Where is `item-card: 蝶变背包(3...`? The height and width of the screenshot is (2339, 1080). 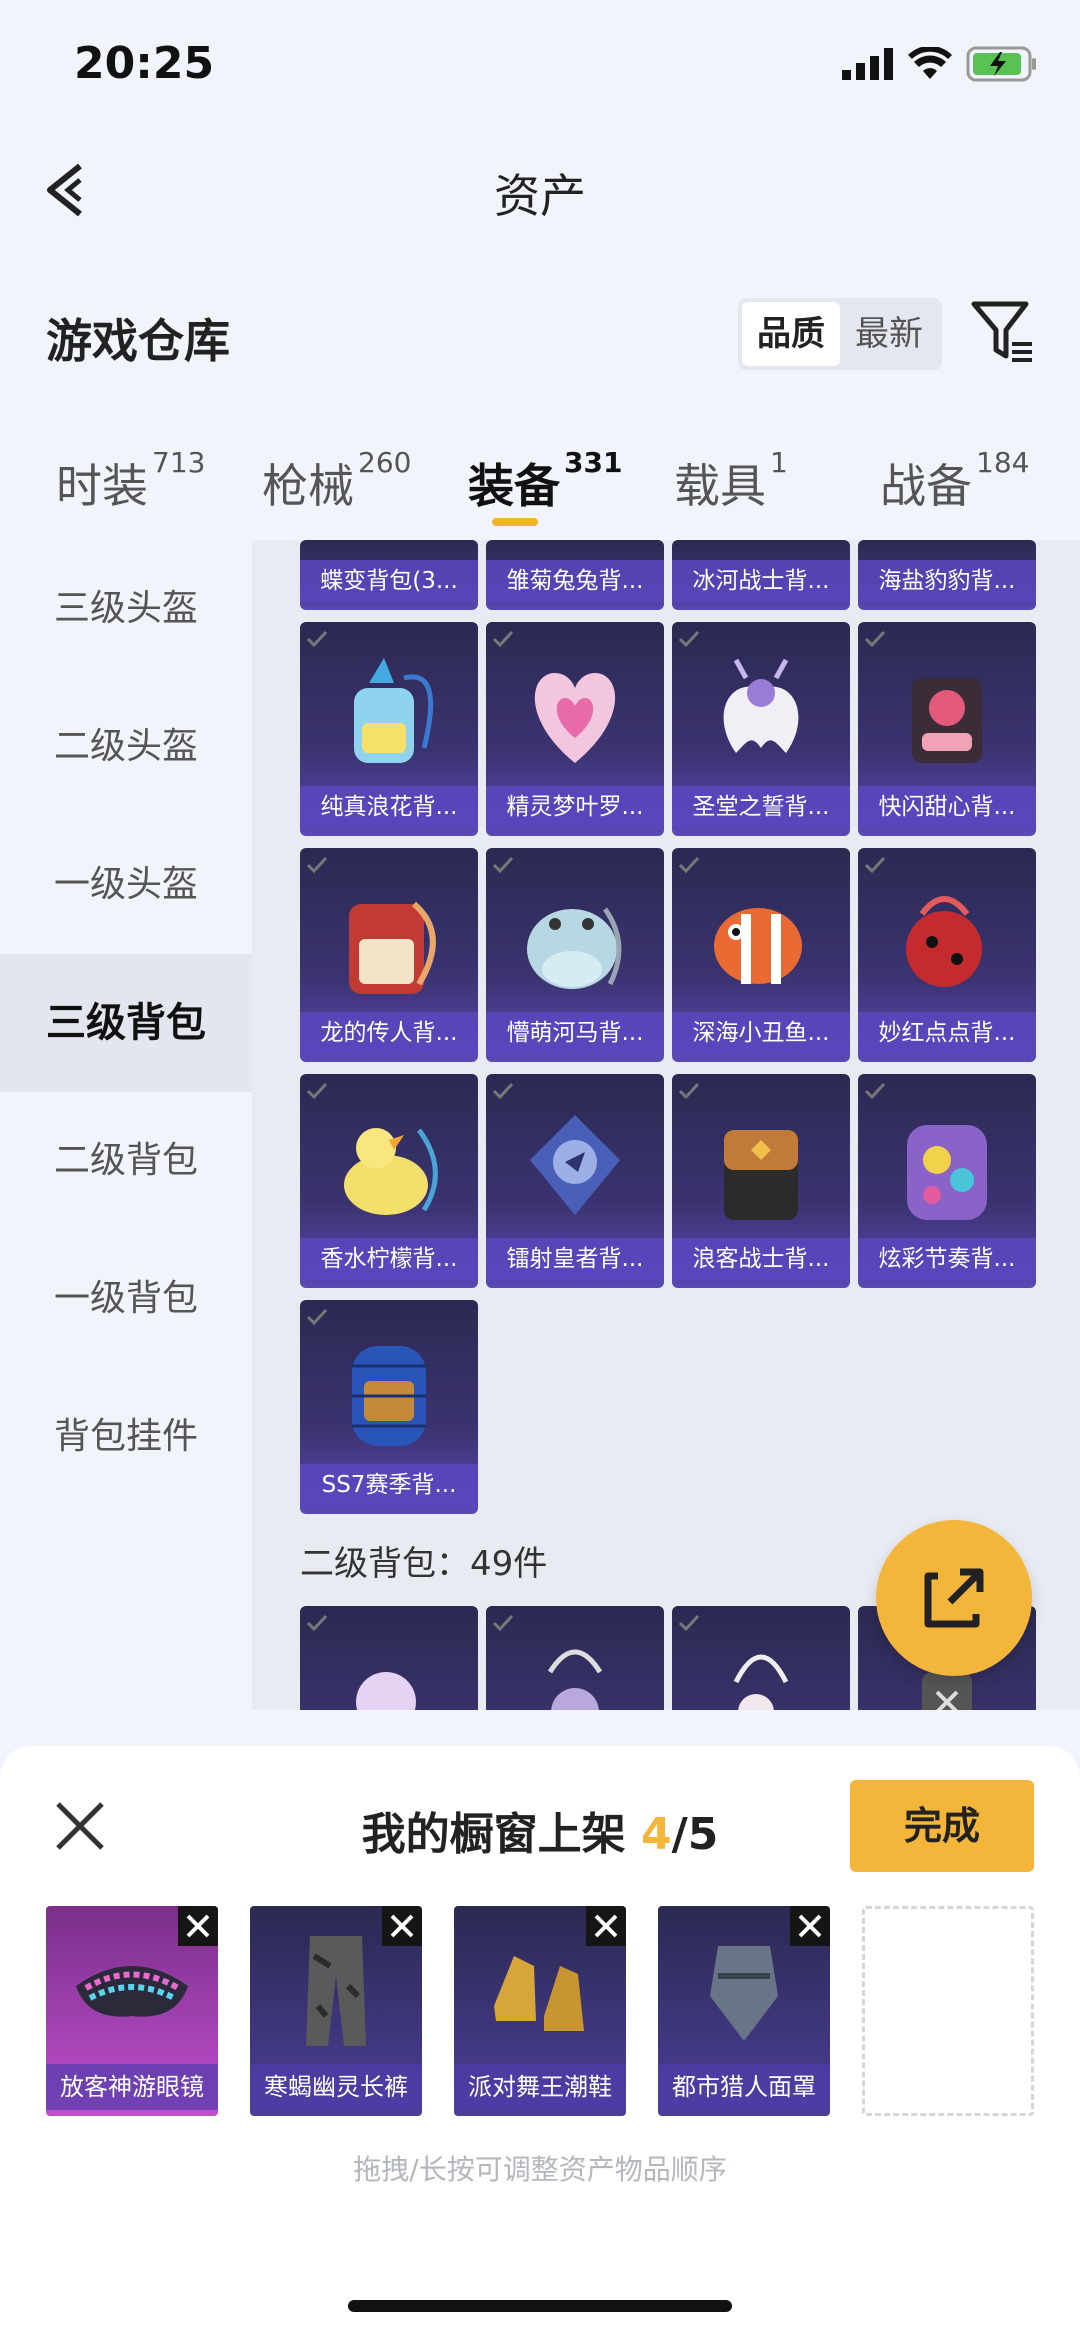
item-card: 蝶变背包(3... is located at coordinates (389, 575).